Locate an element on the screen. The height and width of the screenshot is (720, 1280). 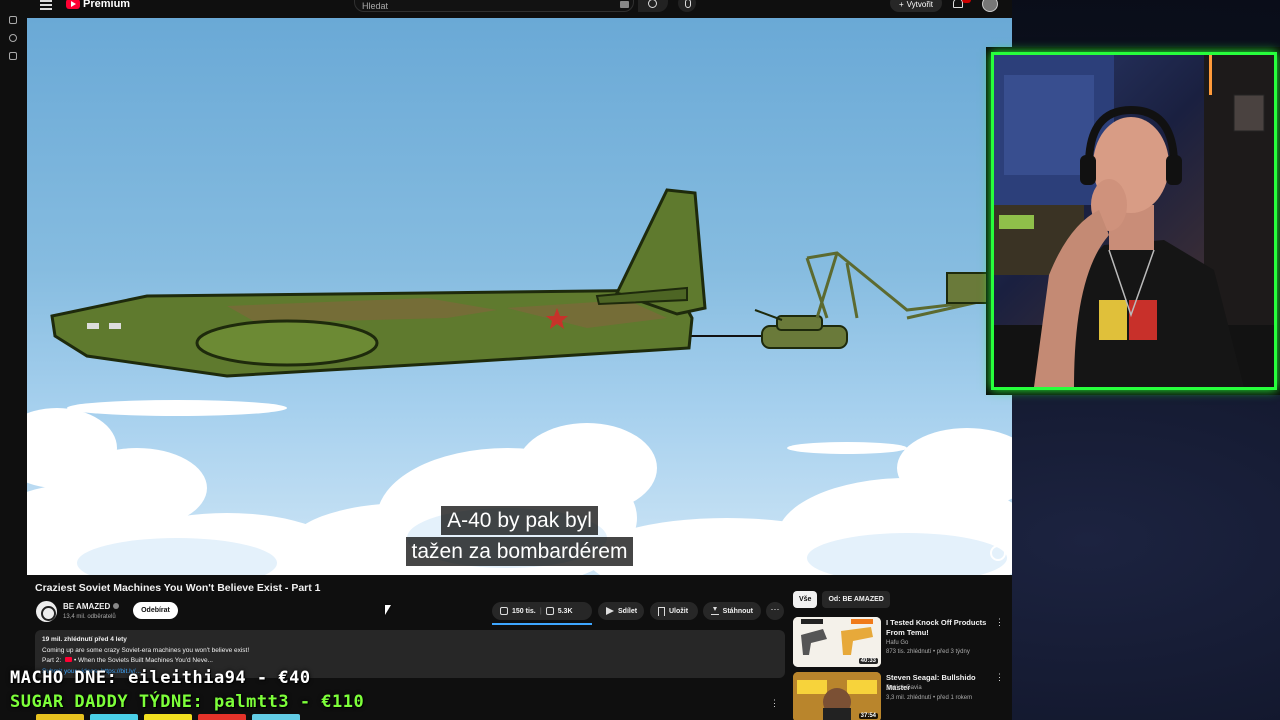
like-dislike-group: 150 tis. | 5.3K is located at coordinates (542, 611).